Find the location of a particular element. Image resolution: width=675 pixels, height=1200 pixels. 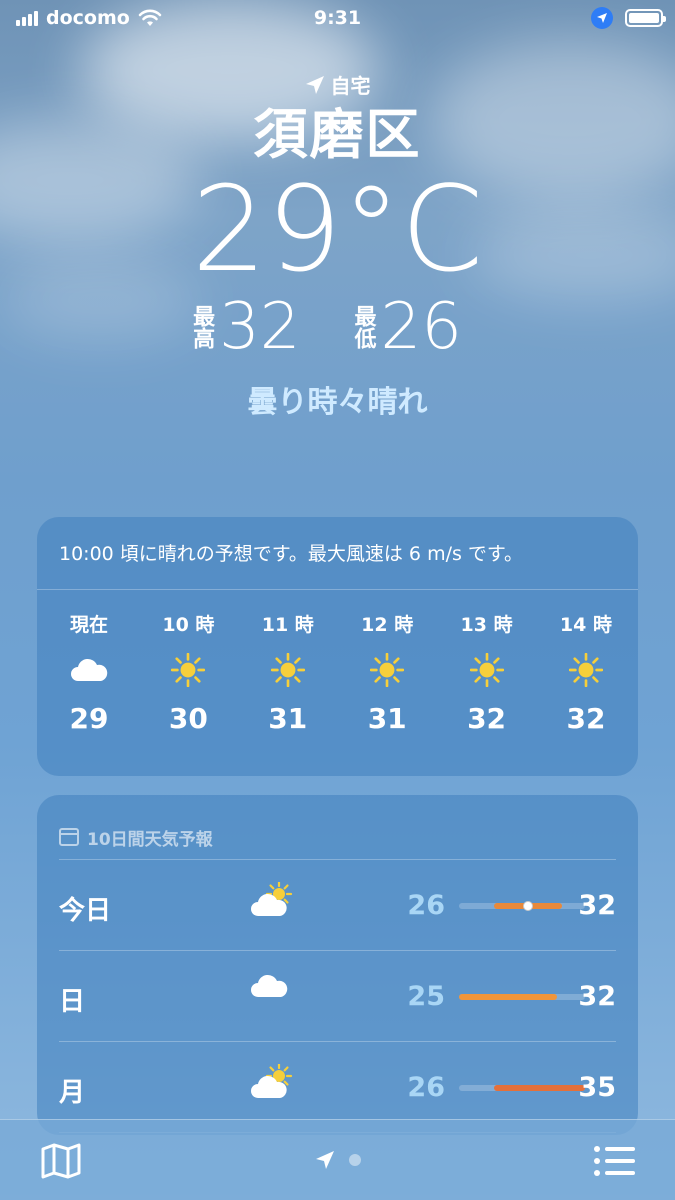

hour-label: 13 時 is located at coordinates (486, 625).